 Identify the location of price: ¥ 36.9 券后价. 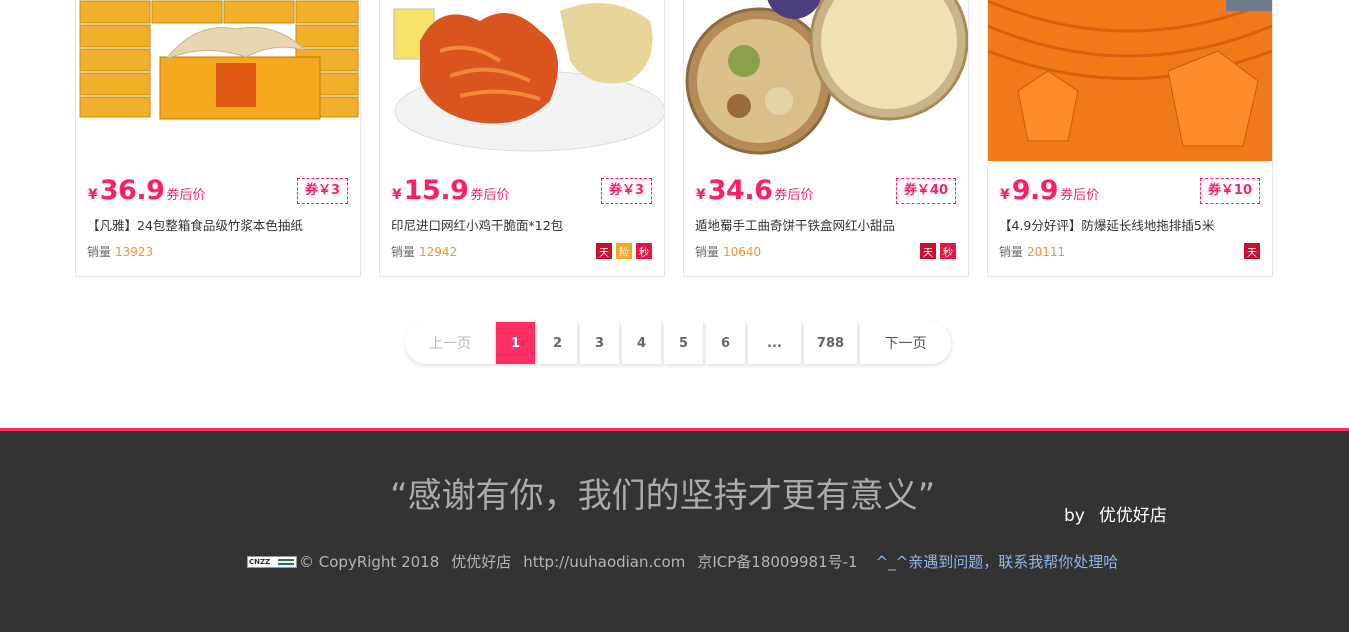
(146, 190).